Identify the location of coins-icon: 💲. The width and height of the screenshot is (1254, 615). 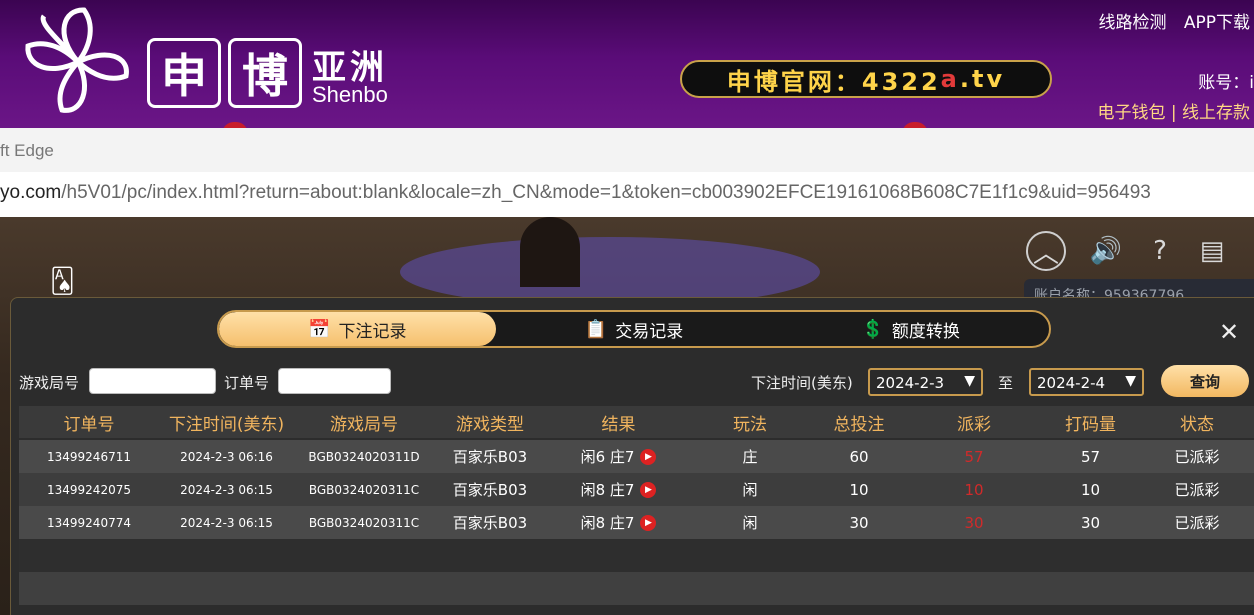
(872, 329).